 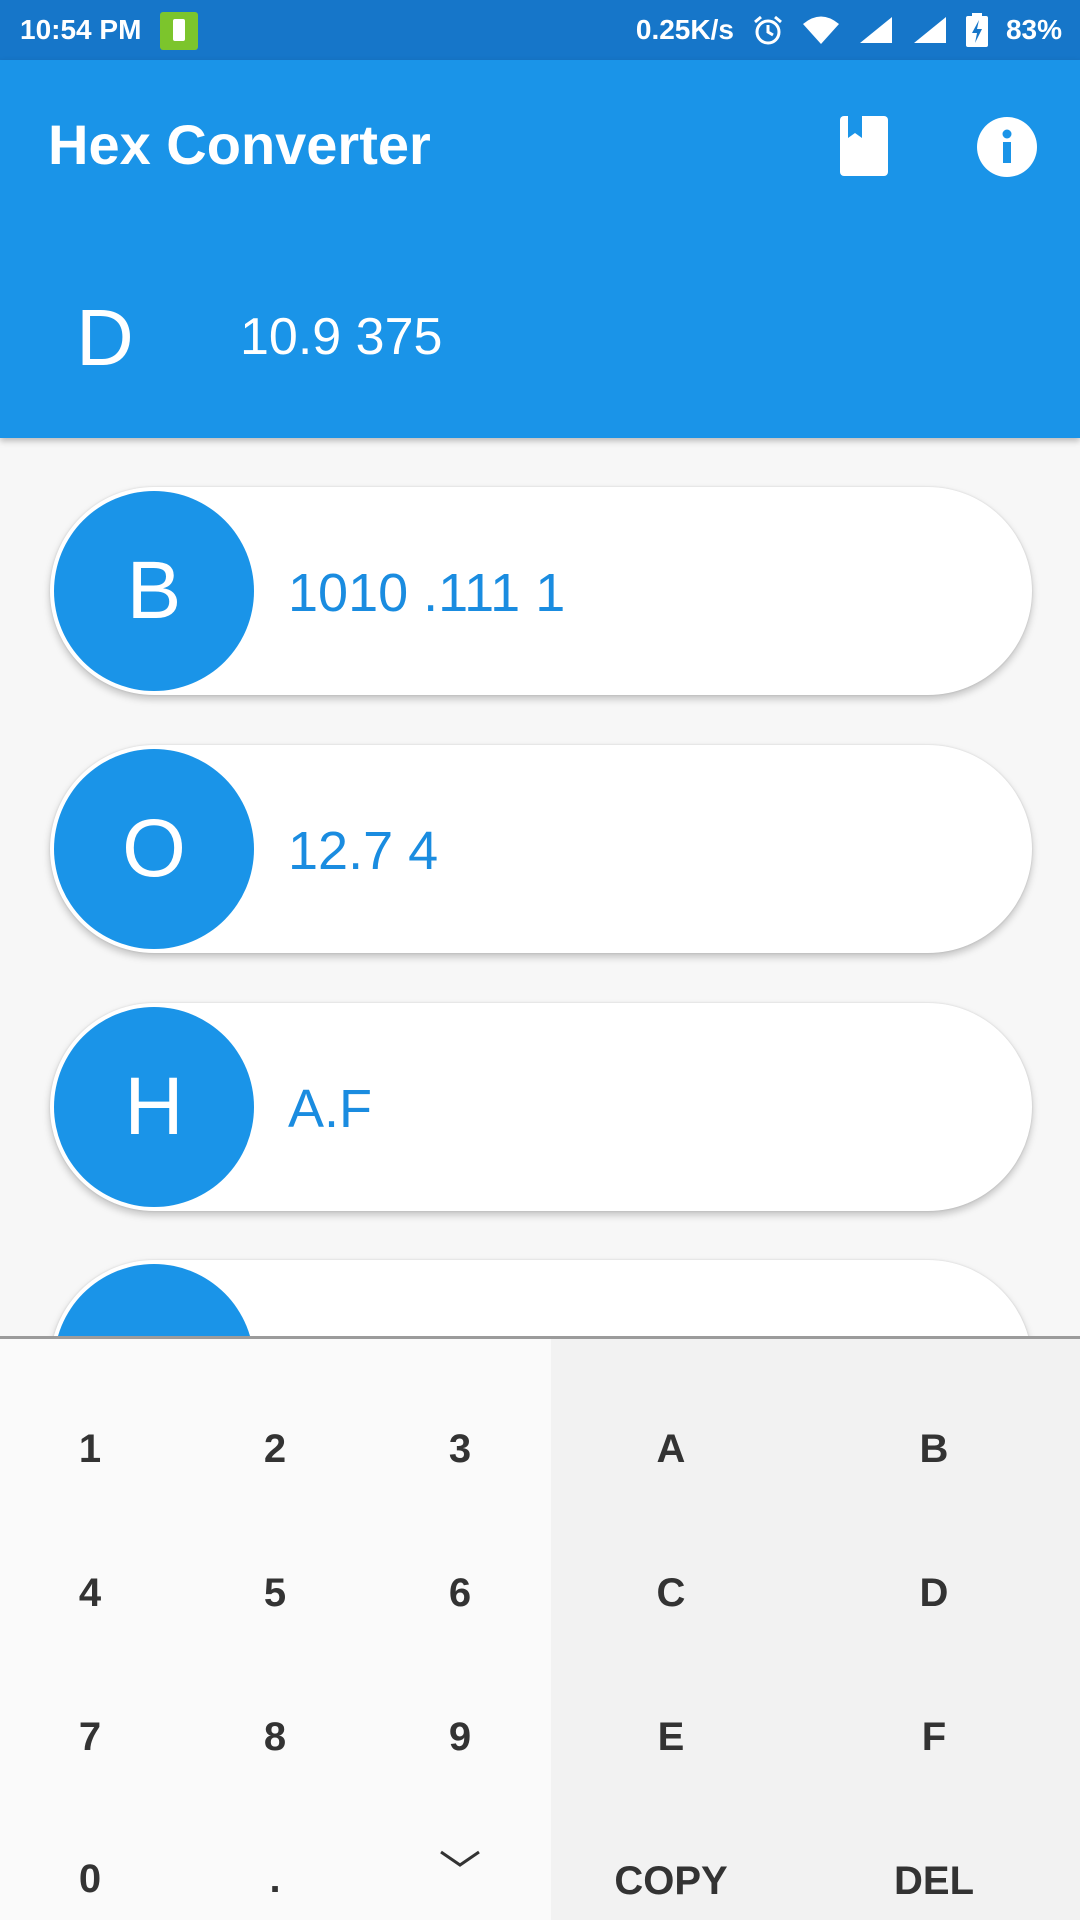 What do you see at coordinates (934, 1737) in the screenshot?
I see `key-f: F` at bounding box center [934, 1737].